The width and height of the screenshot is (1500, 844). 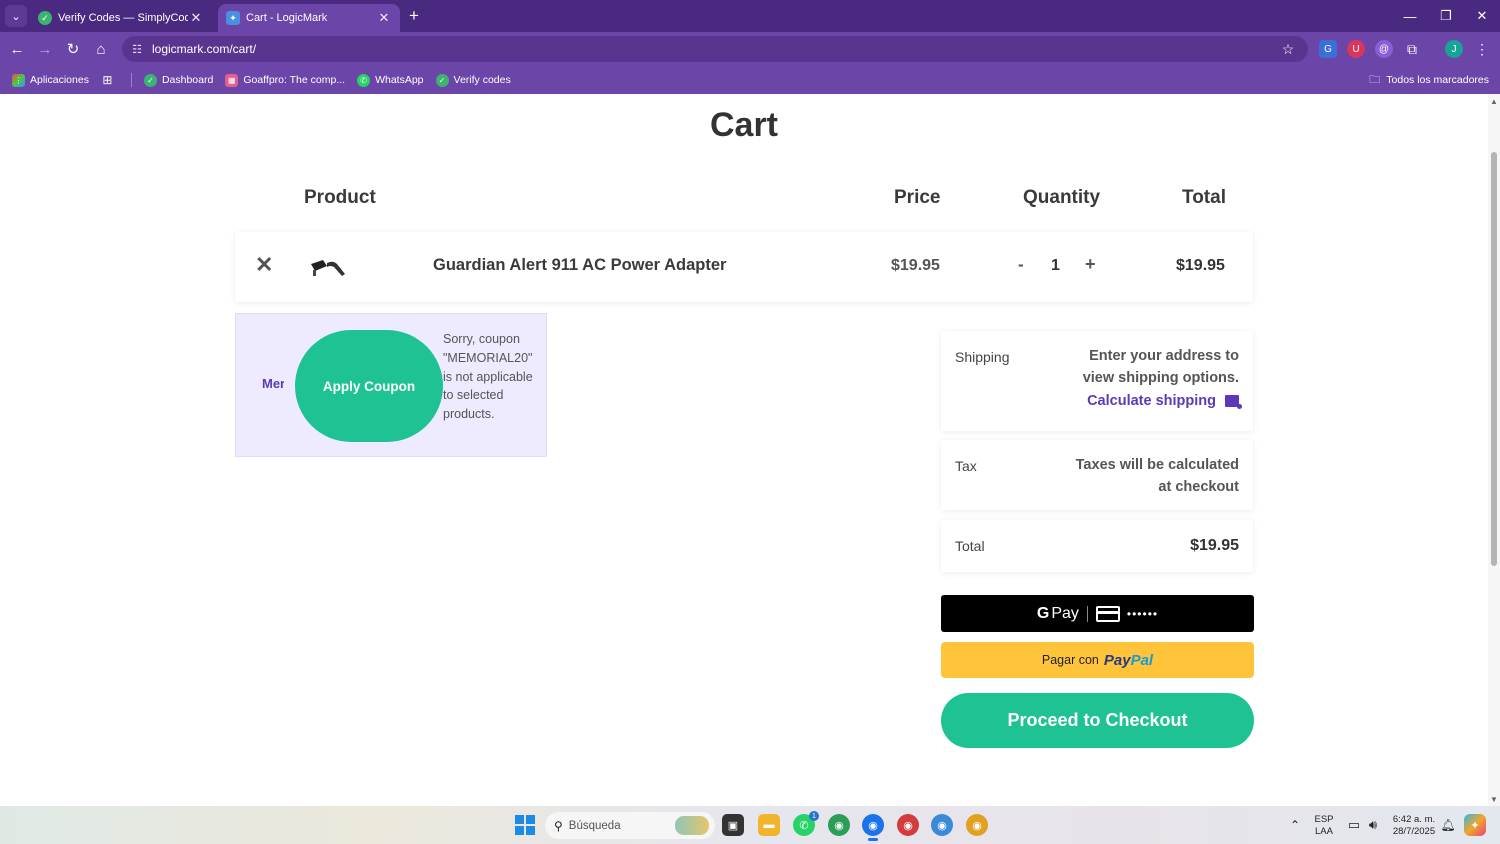 I want to click on bookmark-verify-codes: ✓ Verify codes, so click(x=473, y=80).